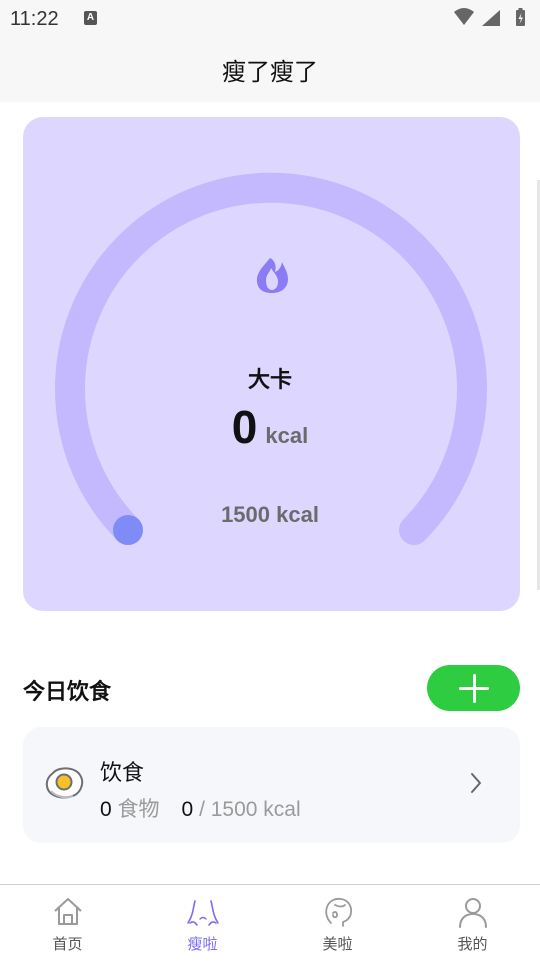 This screenshot has width=540, height=961. I want to click on calorie-value: 0, so click(244, 427).